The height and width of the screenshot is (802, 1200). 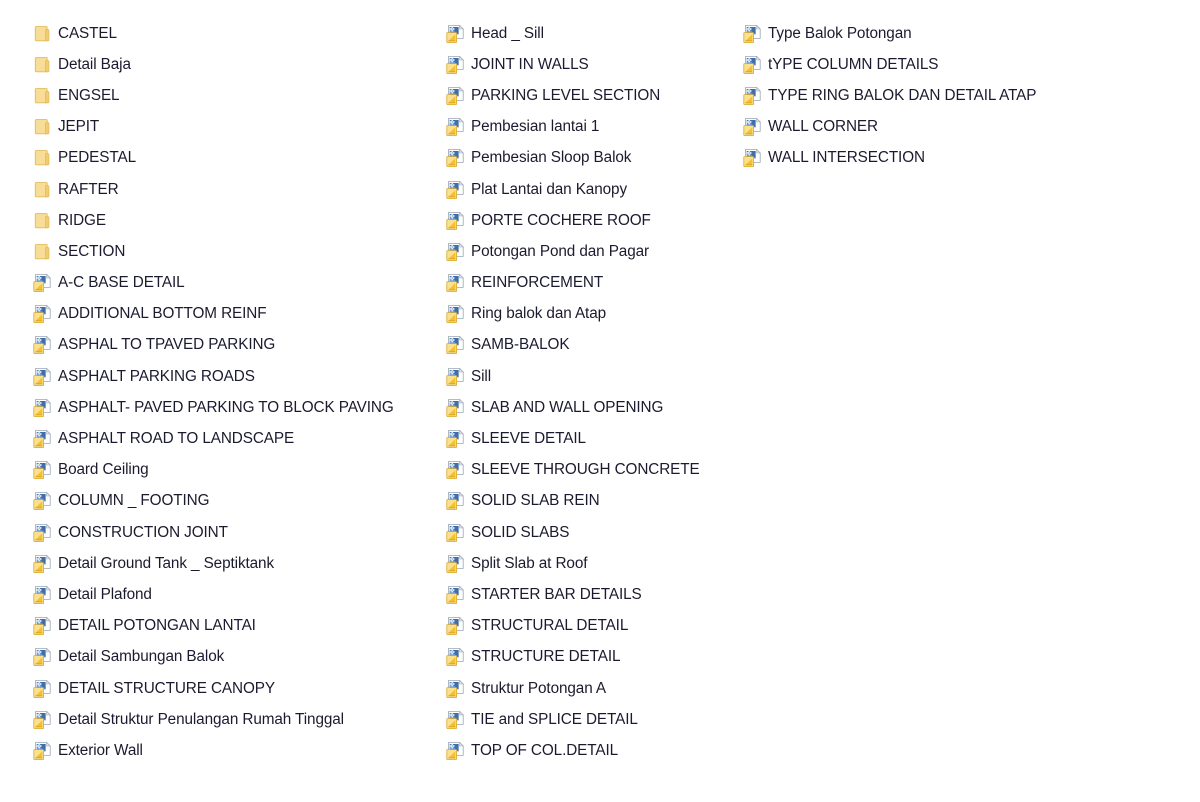 I want to click on file-list-item-label: ENGSEL, so click(x=89, y=95).